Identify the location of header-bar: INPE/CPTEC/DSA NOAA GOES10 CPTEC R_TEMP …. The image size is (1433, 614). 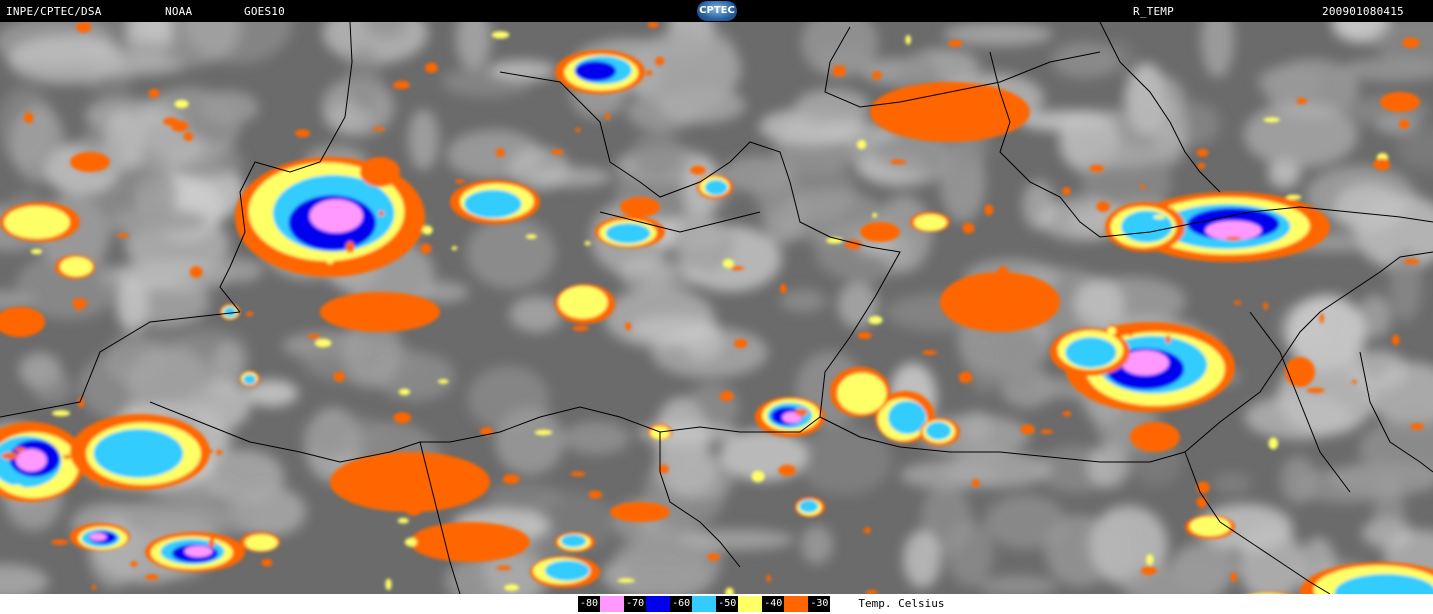
(716, 11).